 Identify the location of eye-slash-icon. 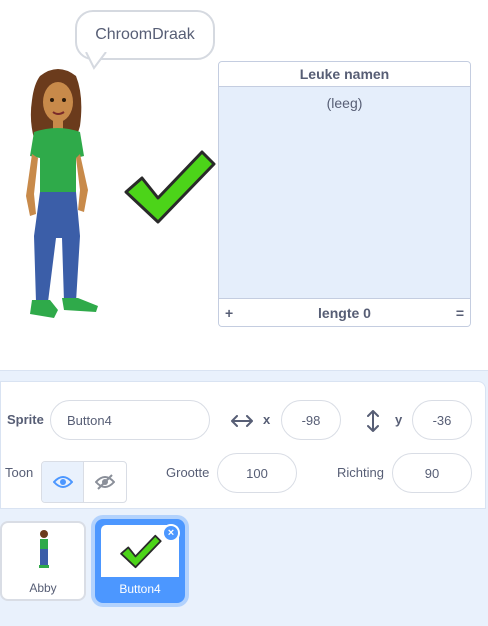
(105, 482).